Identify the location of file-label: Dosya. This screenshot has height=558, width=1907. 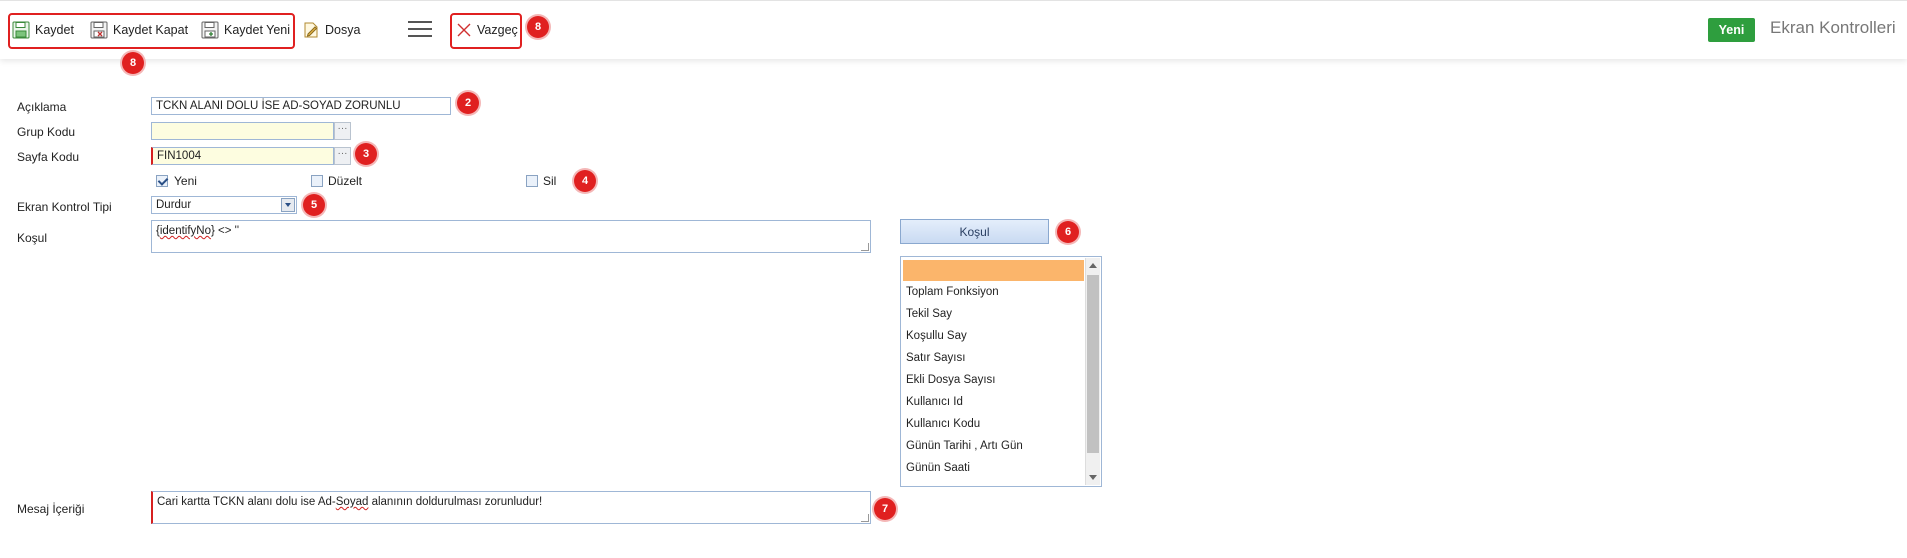
(343, 30).